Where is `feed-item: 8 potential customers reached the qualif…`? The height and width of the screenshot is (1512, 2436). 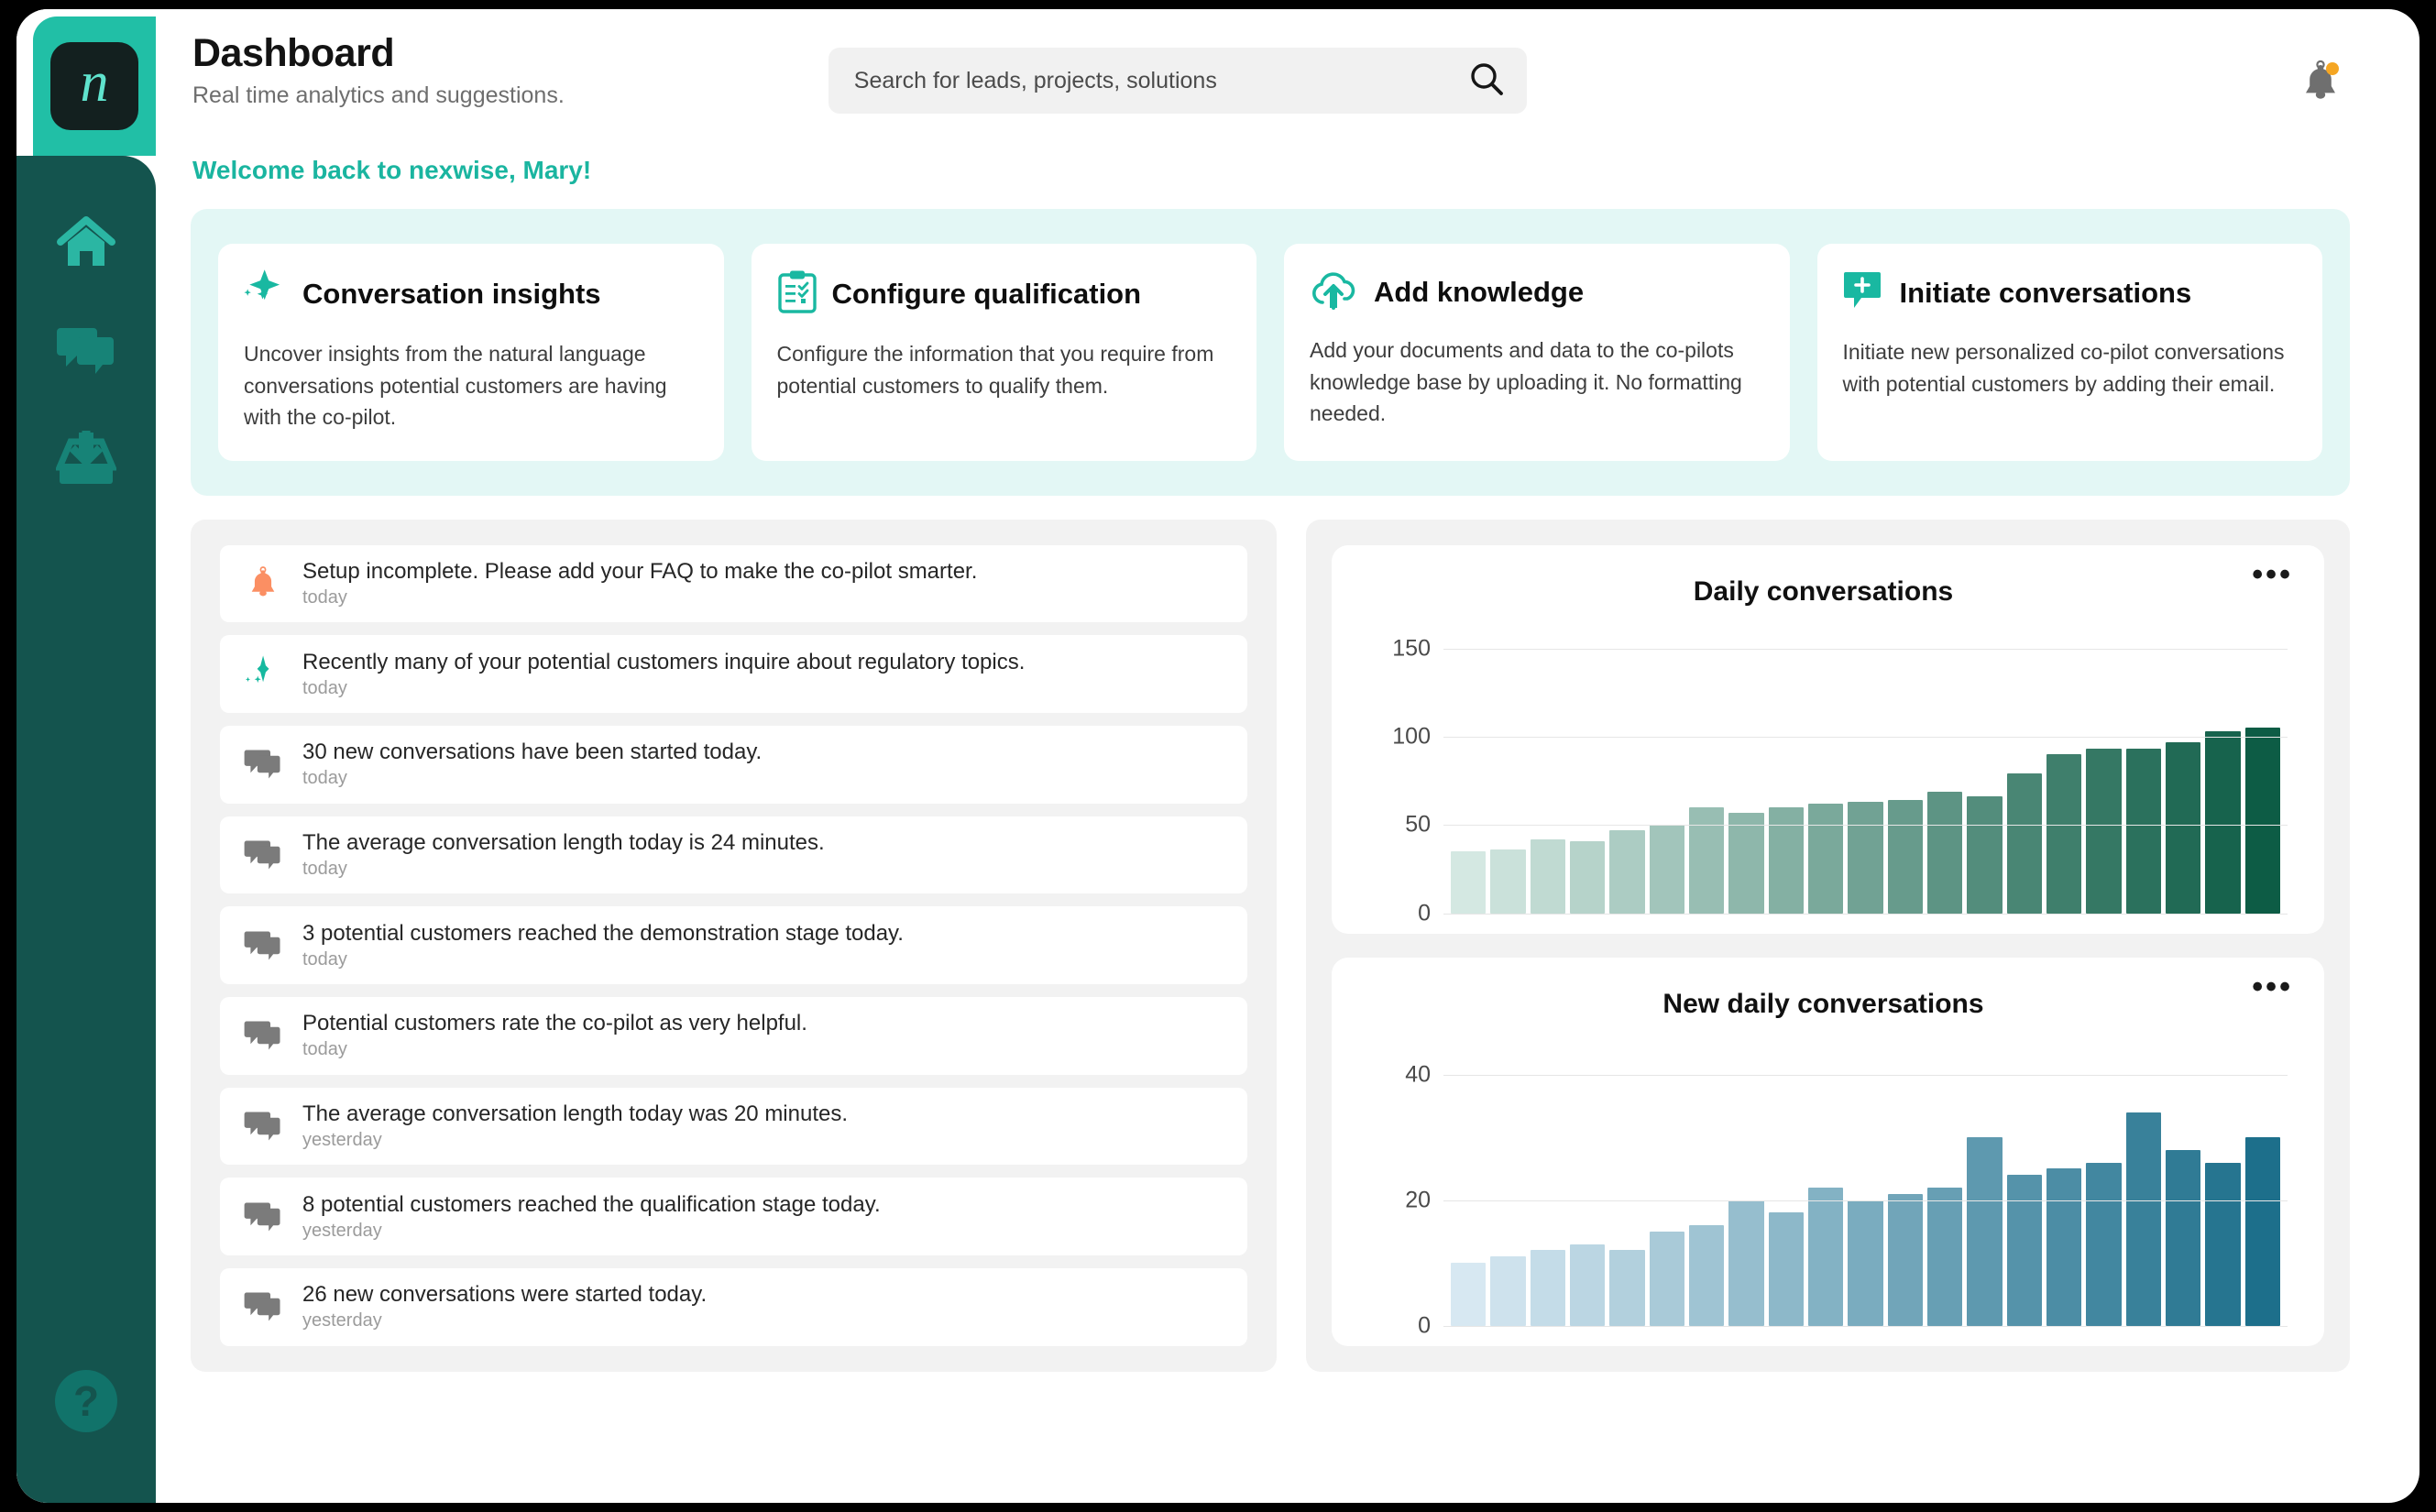 feed-item: 8 potential customers reached the qualif… is located at coordinates (733, 1216).